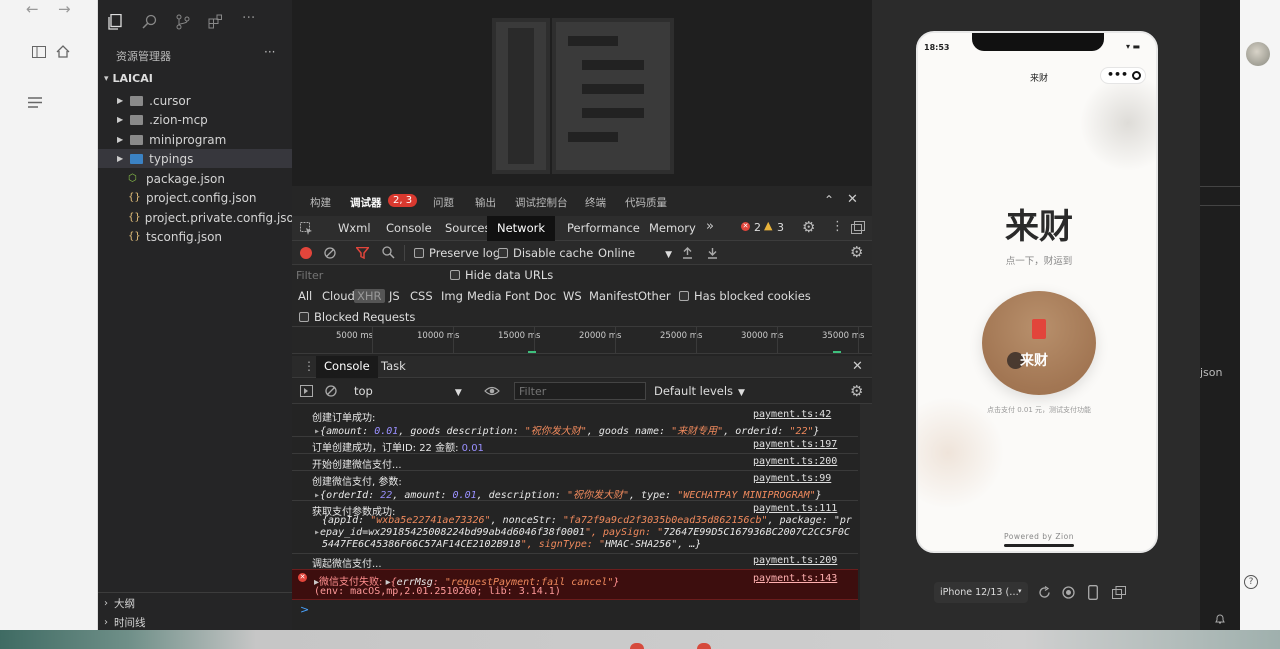 The image size is (1280, 649). Describe the element at coordinates (35, 102) in the screenshot. I see `menu-icon` at that location.